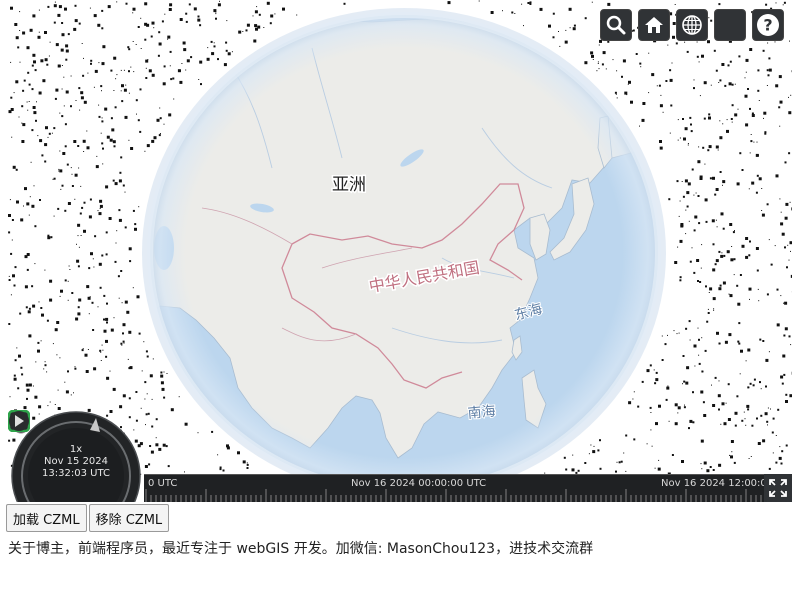 This screenshot has height=594, width=796. I want to click on home-button, so click(654, 25).